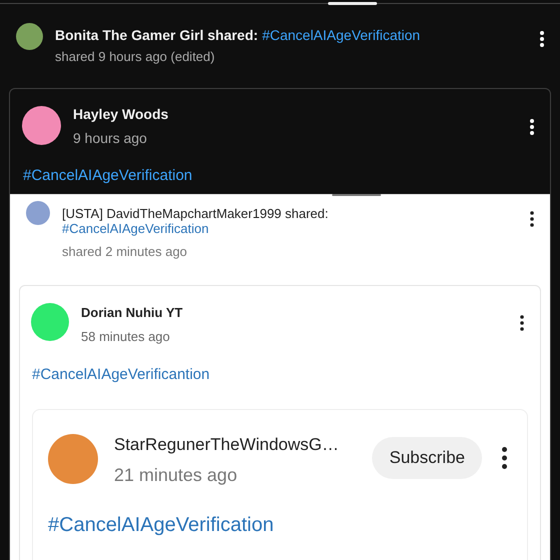  Describe the element at coordinates (126, 336) in the screenshot. I see `post-time: 58 minutes ago` at that location.